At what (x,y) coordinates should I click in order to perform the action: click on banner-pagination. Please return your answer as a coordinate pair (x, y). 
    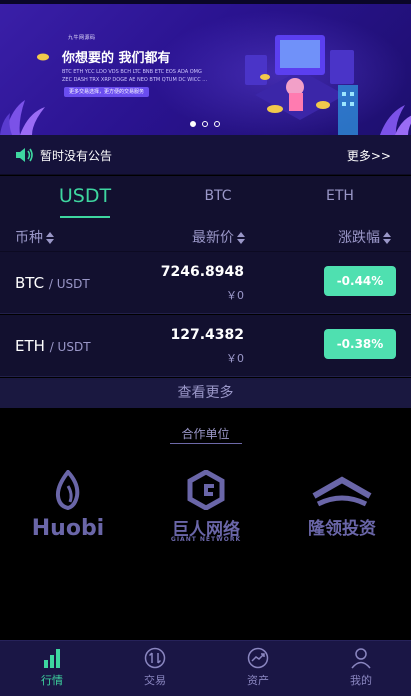
    Looking at the image, I should click on (205, 124).